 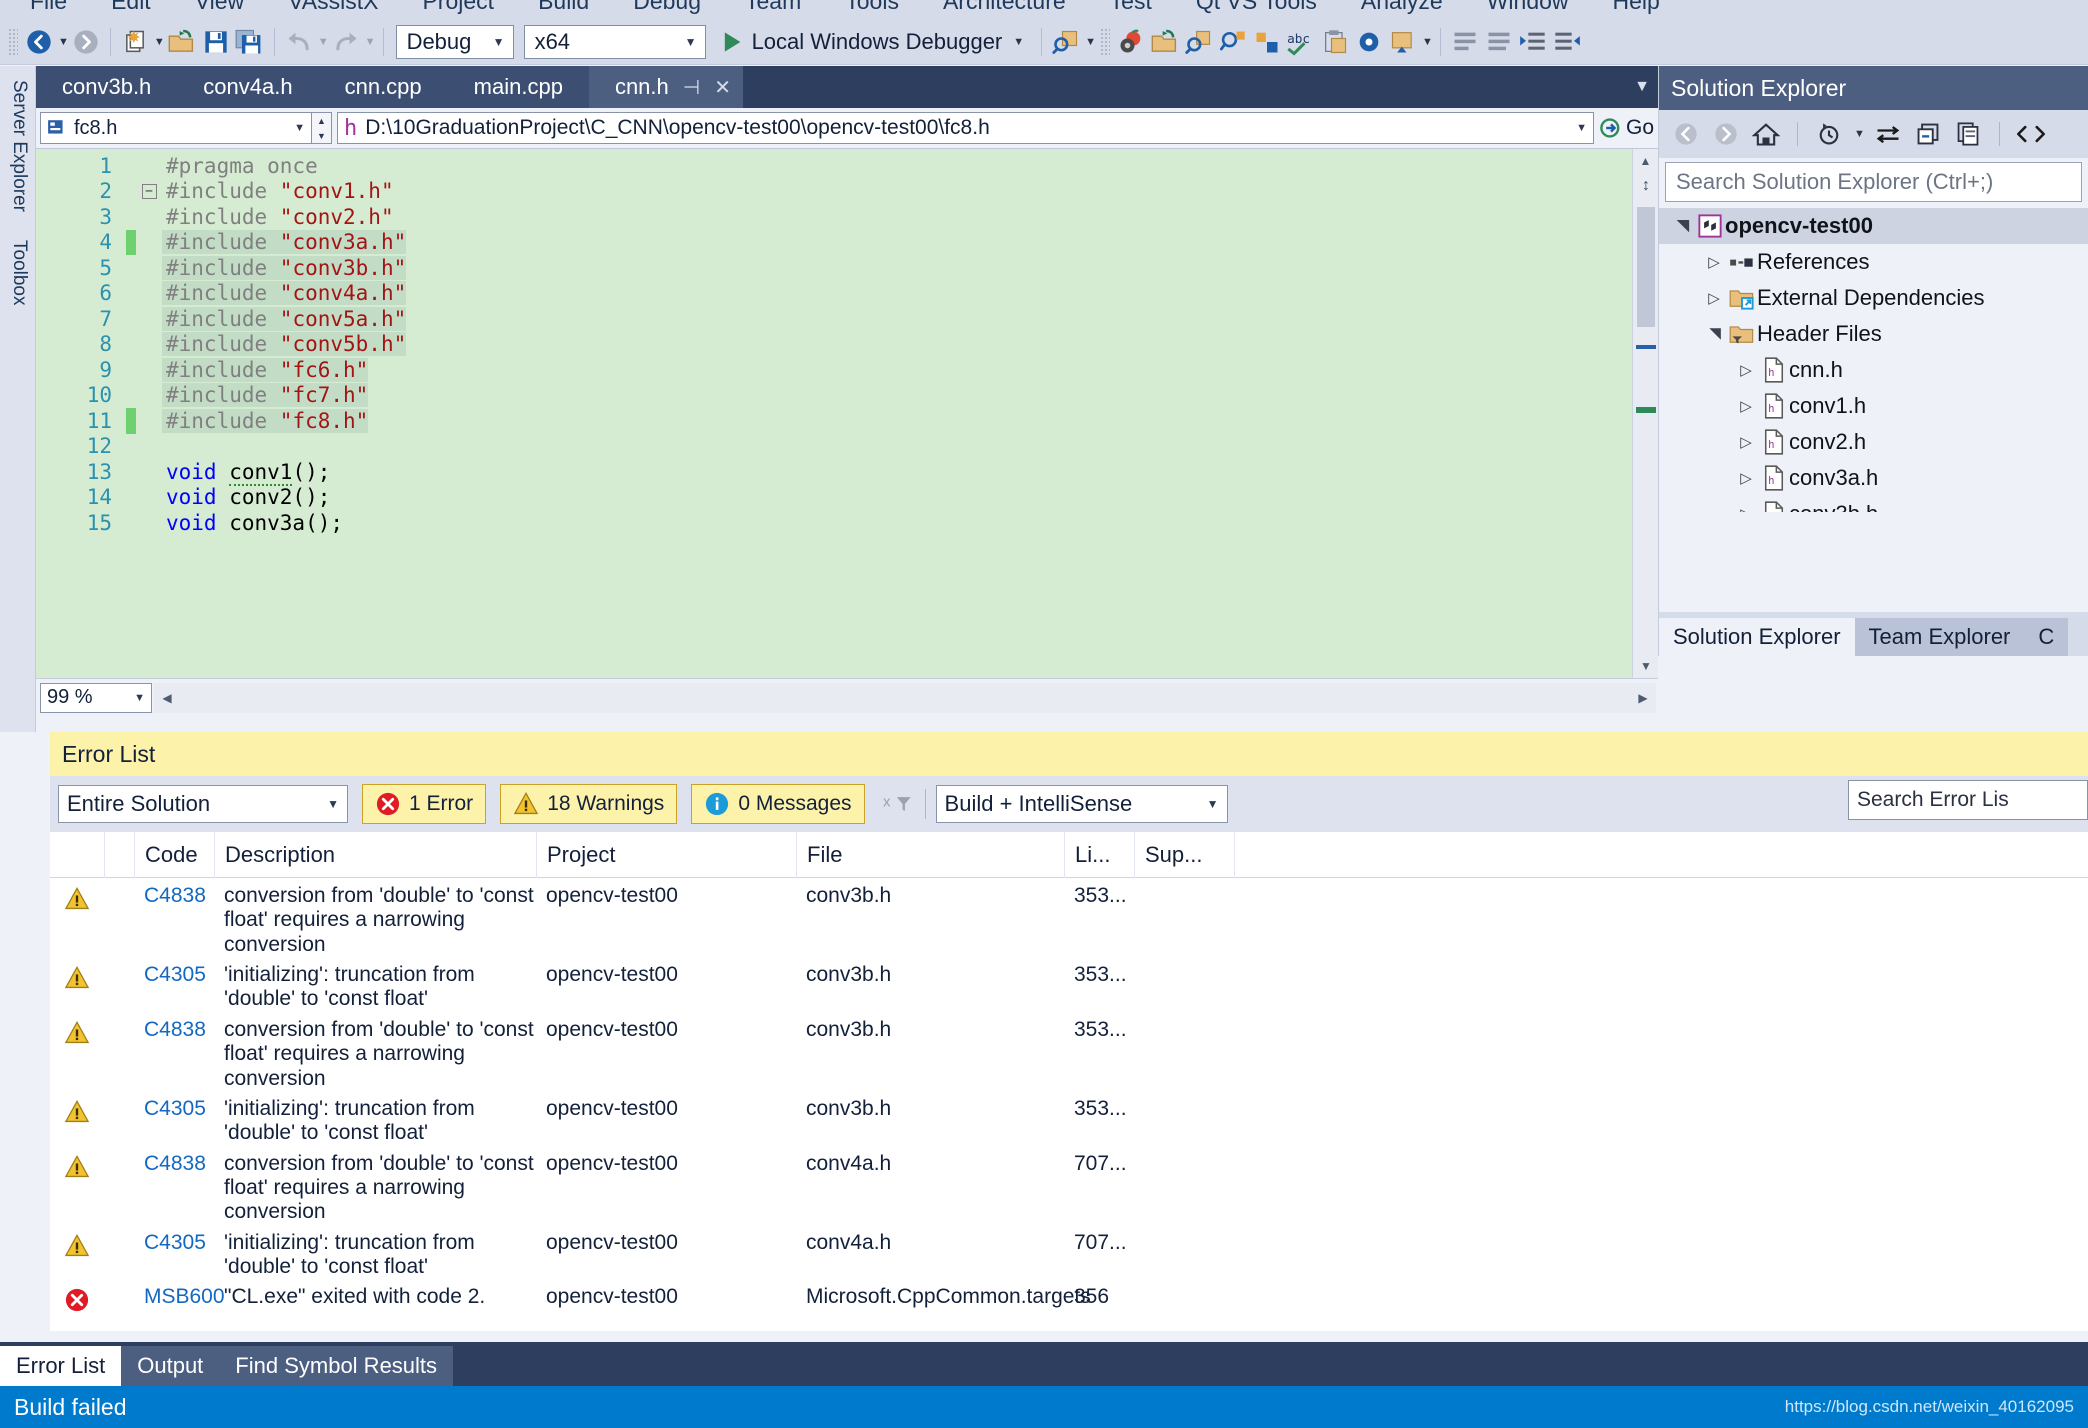 What do you see at coordinates (1873, 298) in the screenshot?
I see `tree-item-external-dependencies: ▷ External Dependencies` at bounding box center [1873, 298].